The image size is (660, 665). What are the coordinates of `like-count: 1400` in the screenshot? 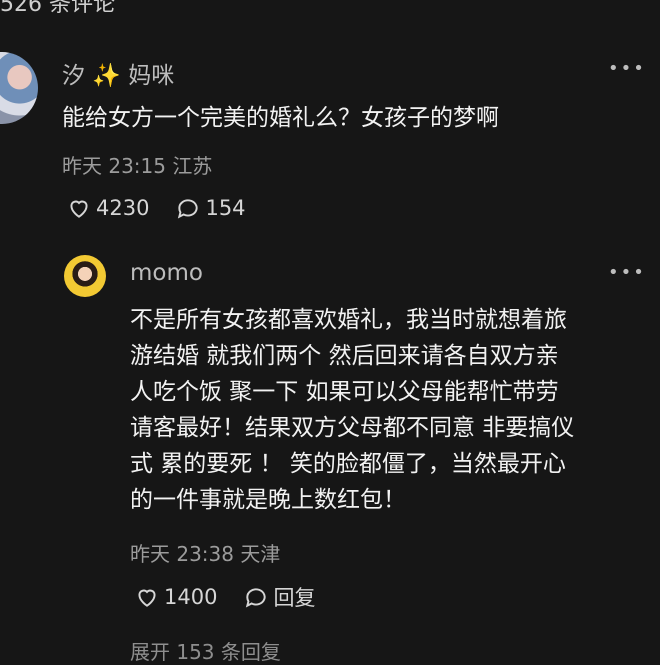 It's located at (191, 597).